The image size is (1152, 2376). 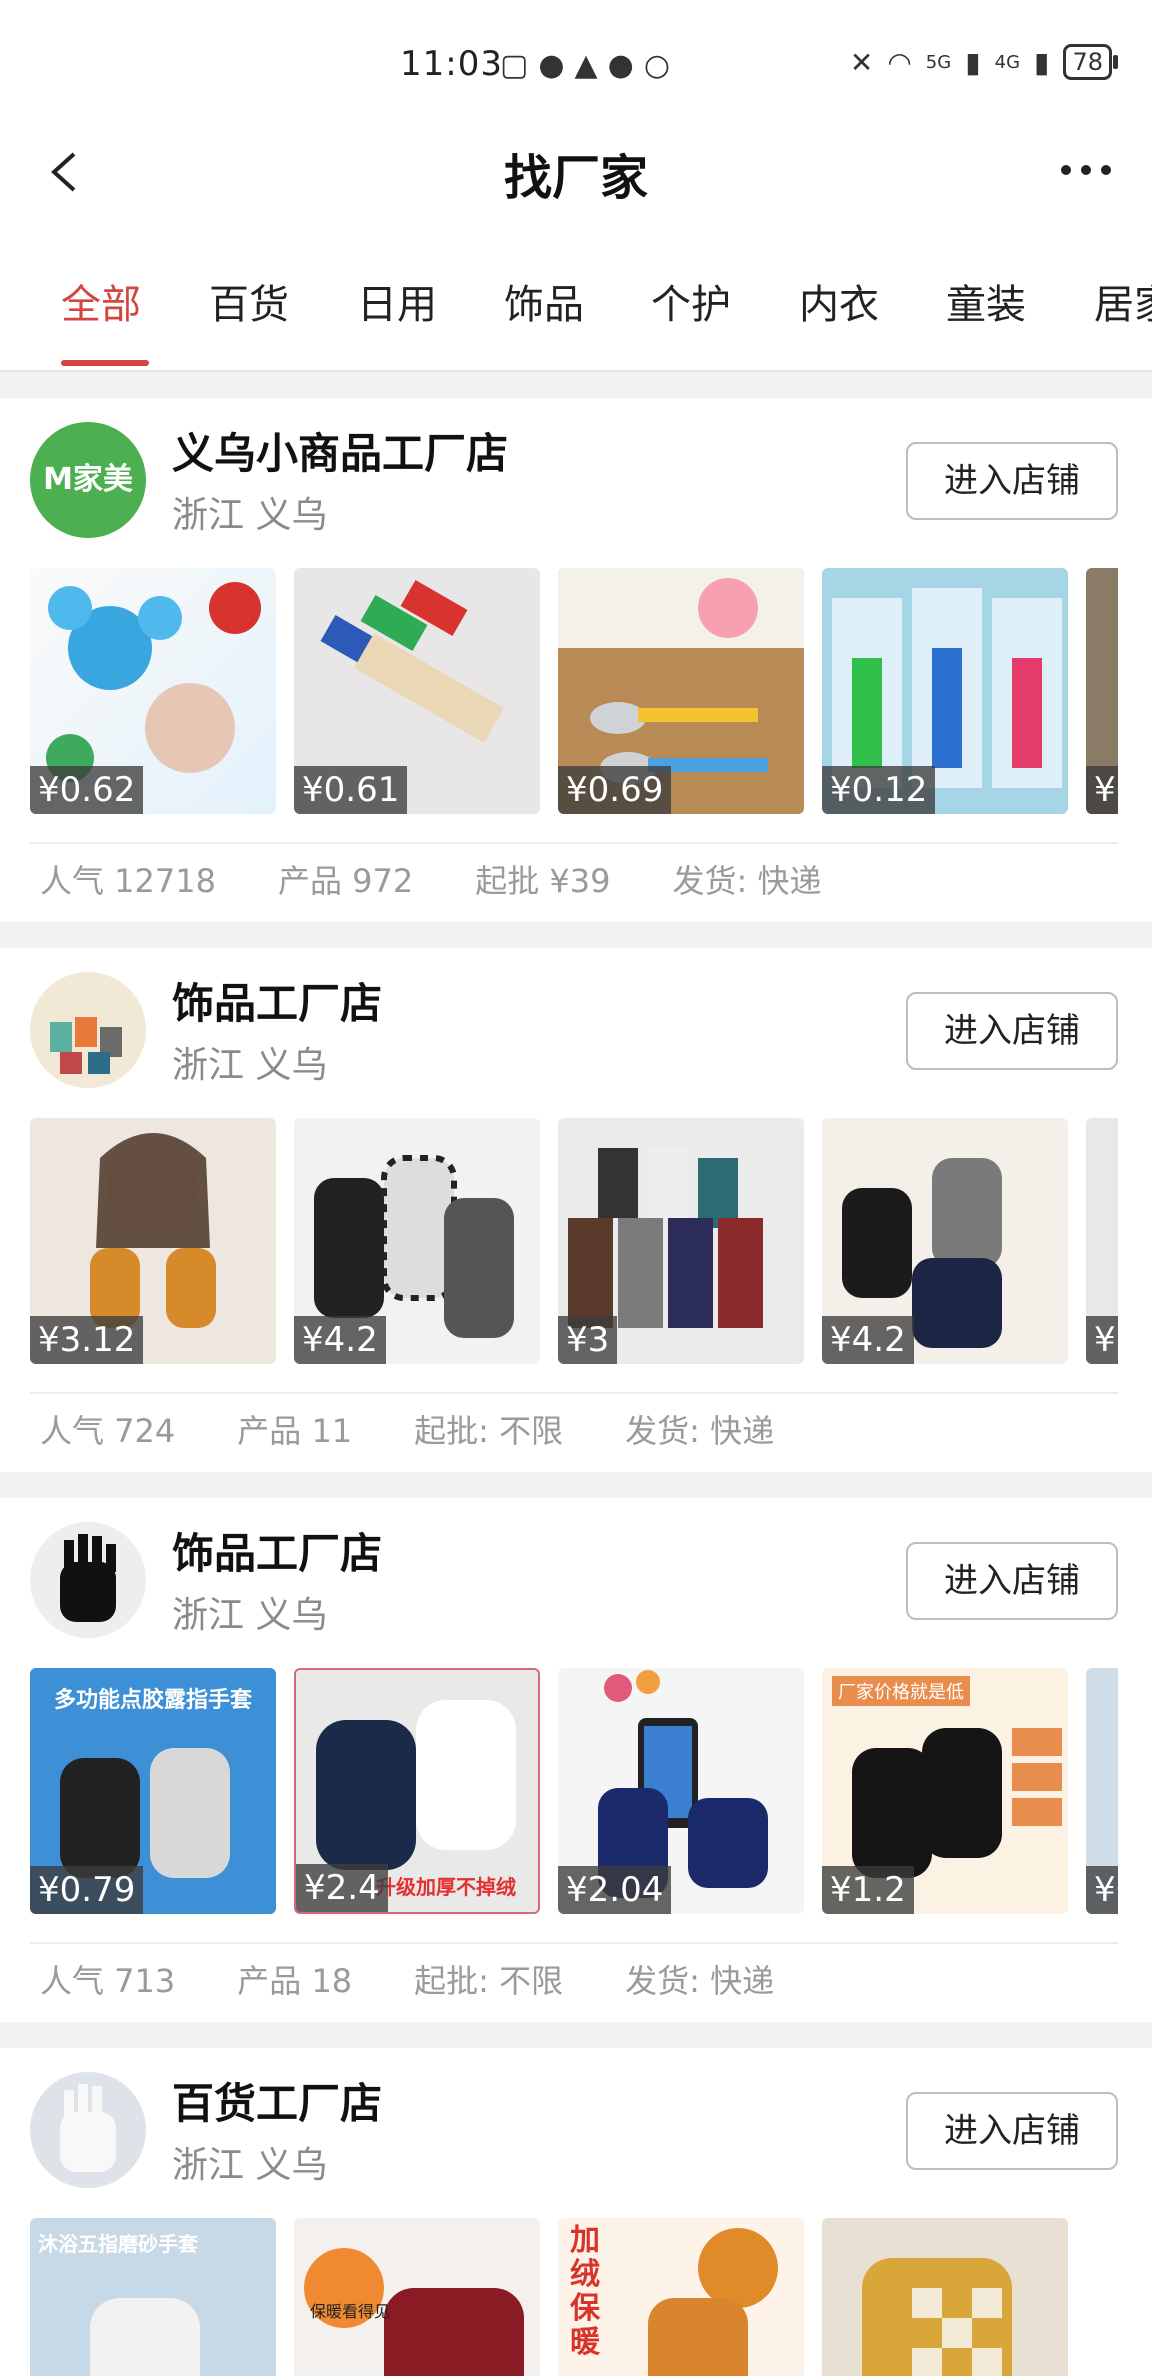 What do you see at coordinates (514, 65) in the screenshot?
I see `notification-icon: ▢` at bounding box center [514, 65].